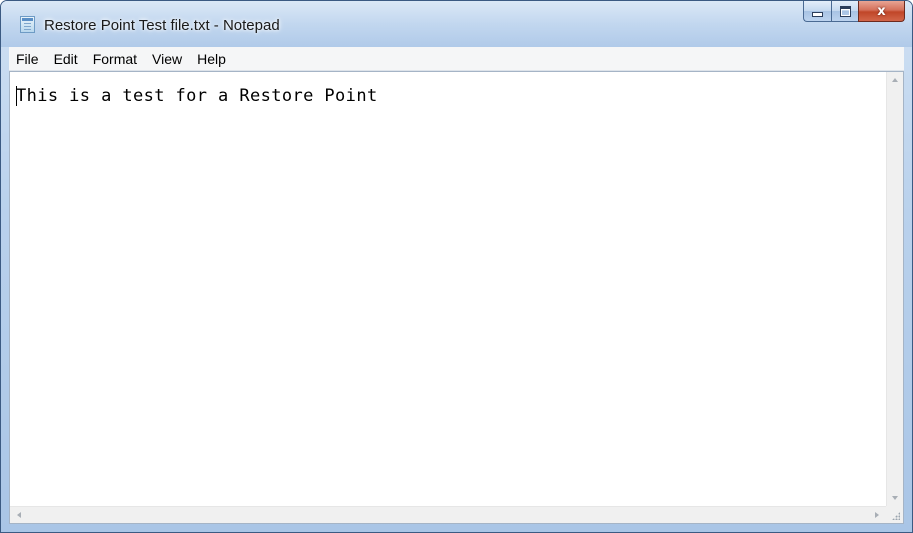 The image size is (913, 533). Describe the element at coordinates (115, 59) in the screenshot. I see `menu-format: Format` at that location.